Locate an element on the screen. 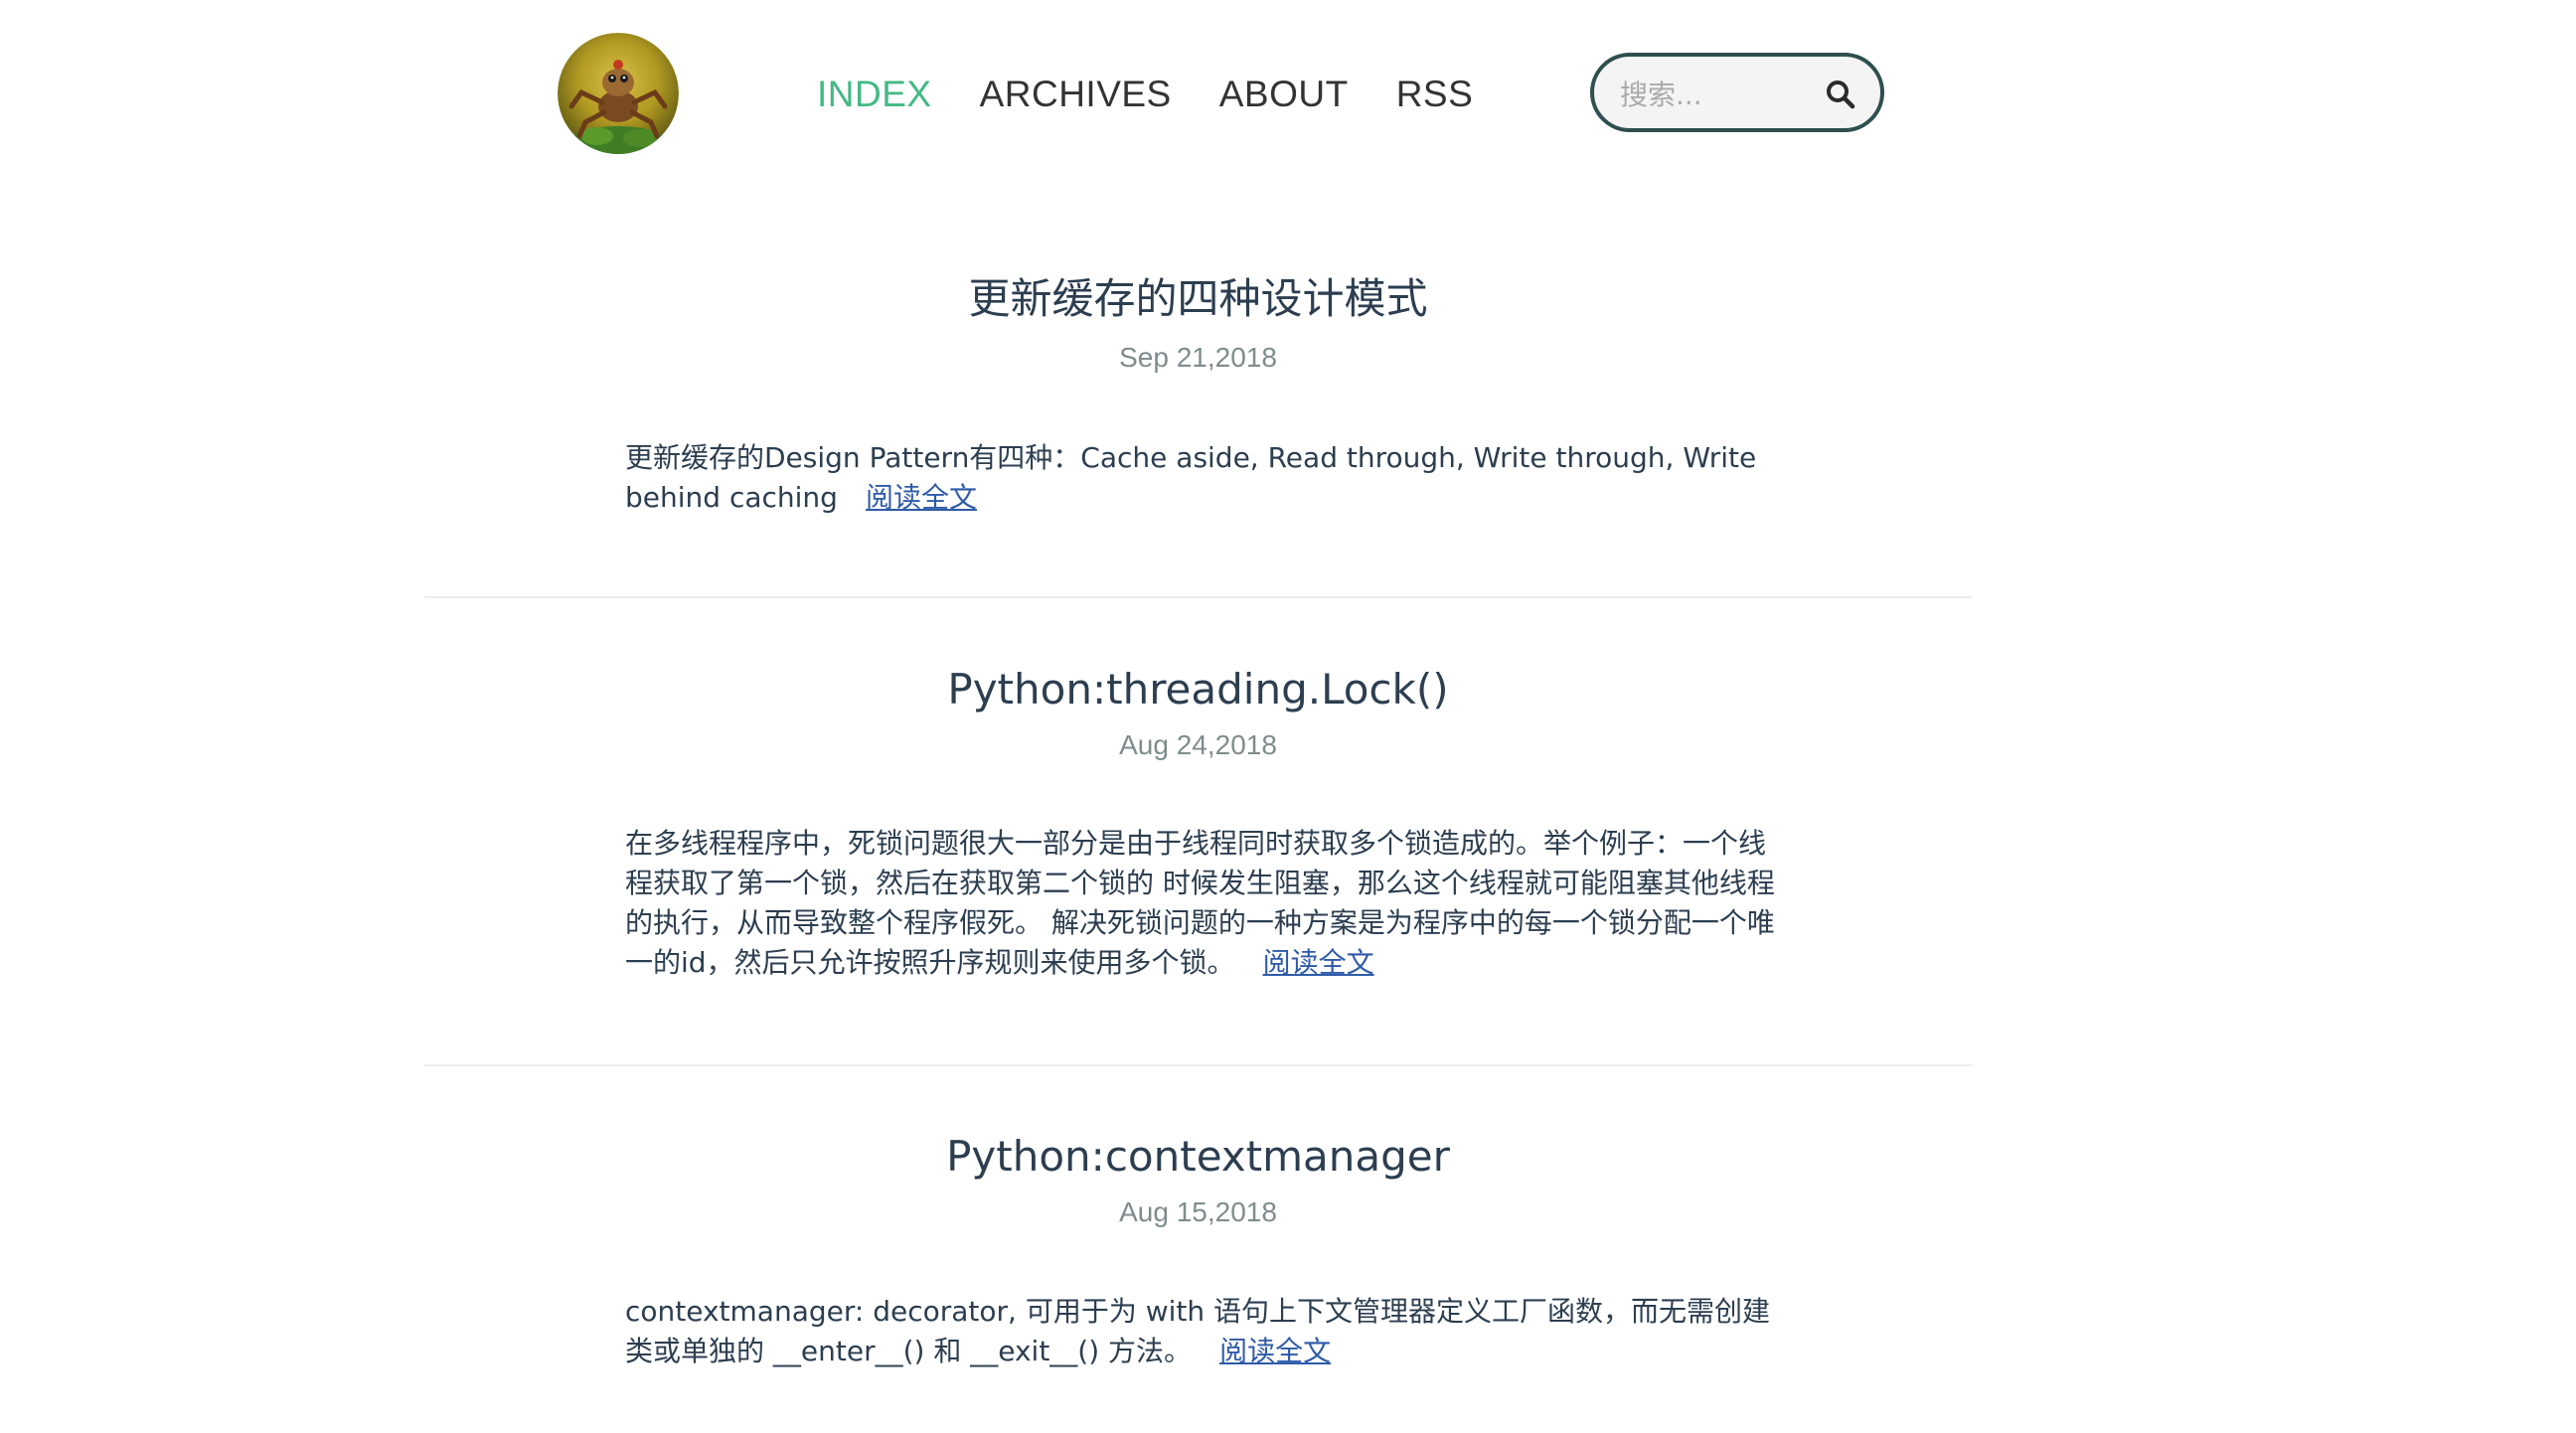 The image size is (2576, 1433). nav-item-rss: RSS is located at coordinates (1435, 95).